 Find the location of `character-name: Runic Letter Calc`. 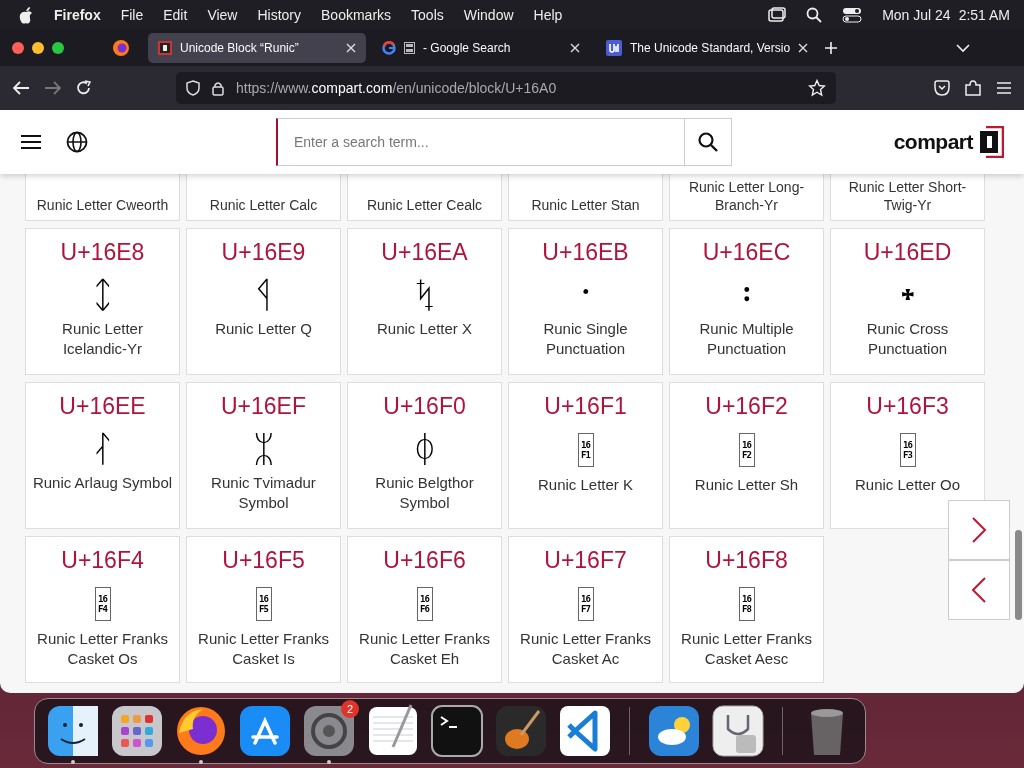

character-name: Runic Letter Calc is located at coordinates (263, 205).